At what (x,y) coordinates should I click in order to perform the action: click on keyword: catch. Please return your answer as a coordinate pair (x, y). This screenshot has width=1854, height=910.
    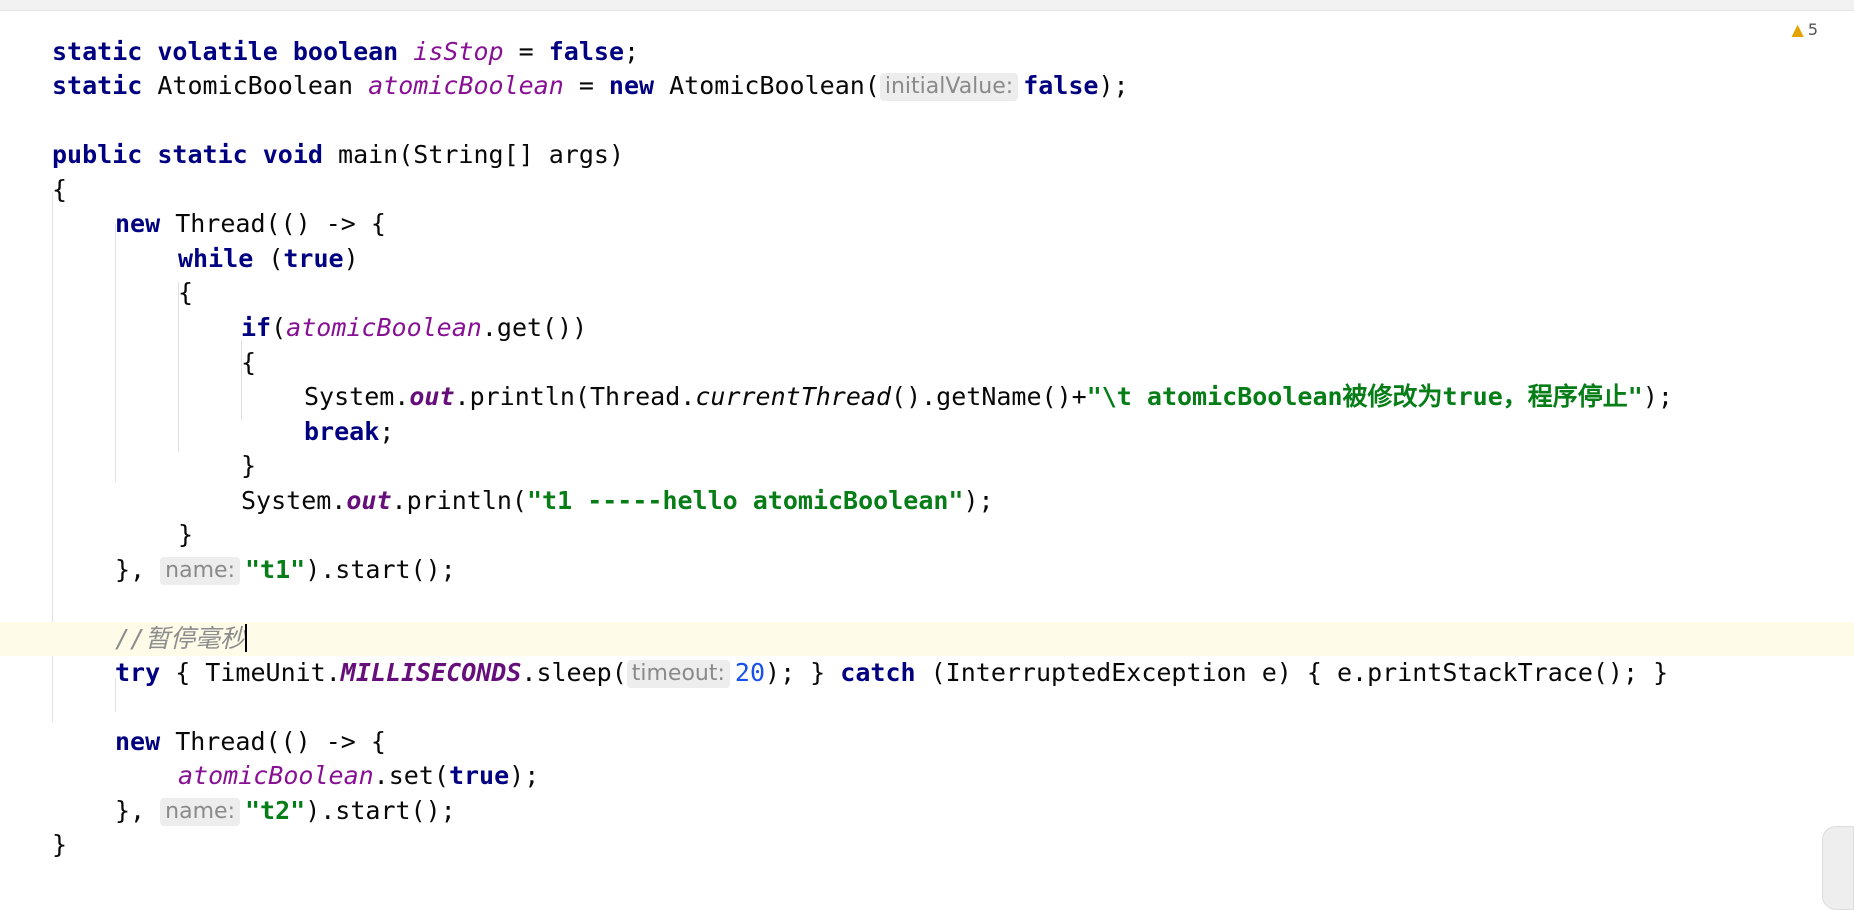
    Looking at the image, I should click on (878, 672).